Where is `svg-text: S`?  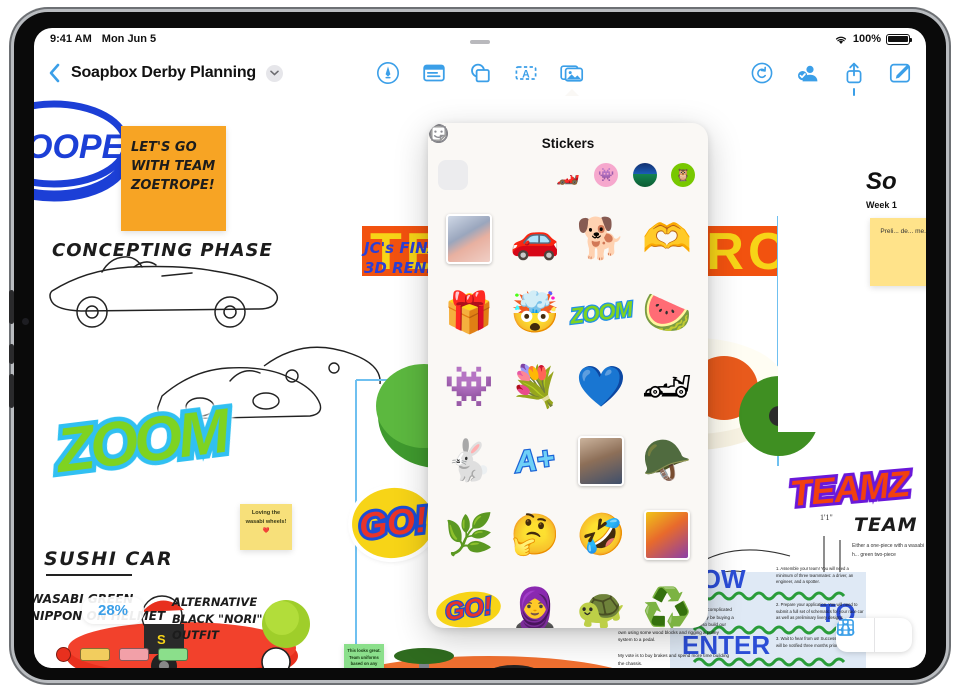
svg-text: S is located at coordinates (161, 639).